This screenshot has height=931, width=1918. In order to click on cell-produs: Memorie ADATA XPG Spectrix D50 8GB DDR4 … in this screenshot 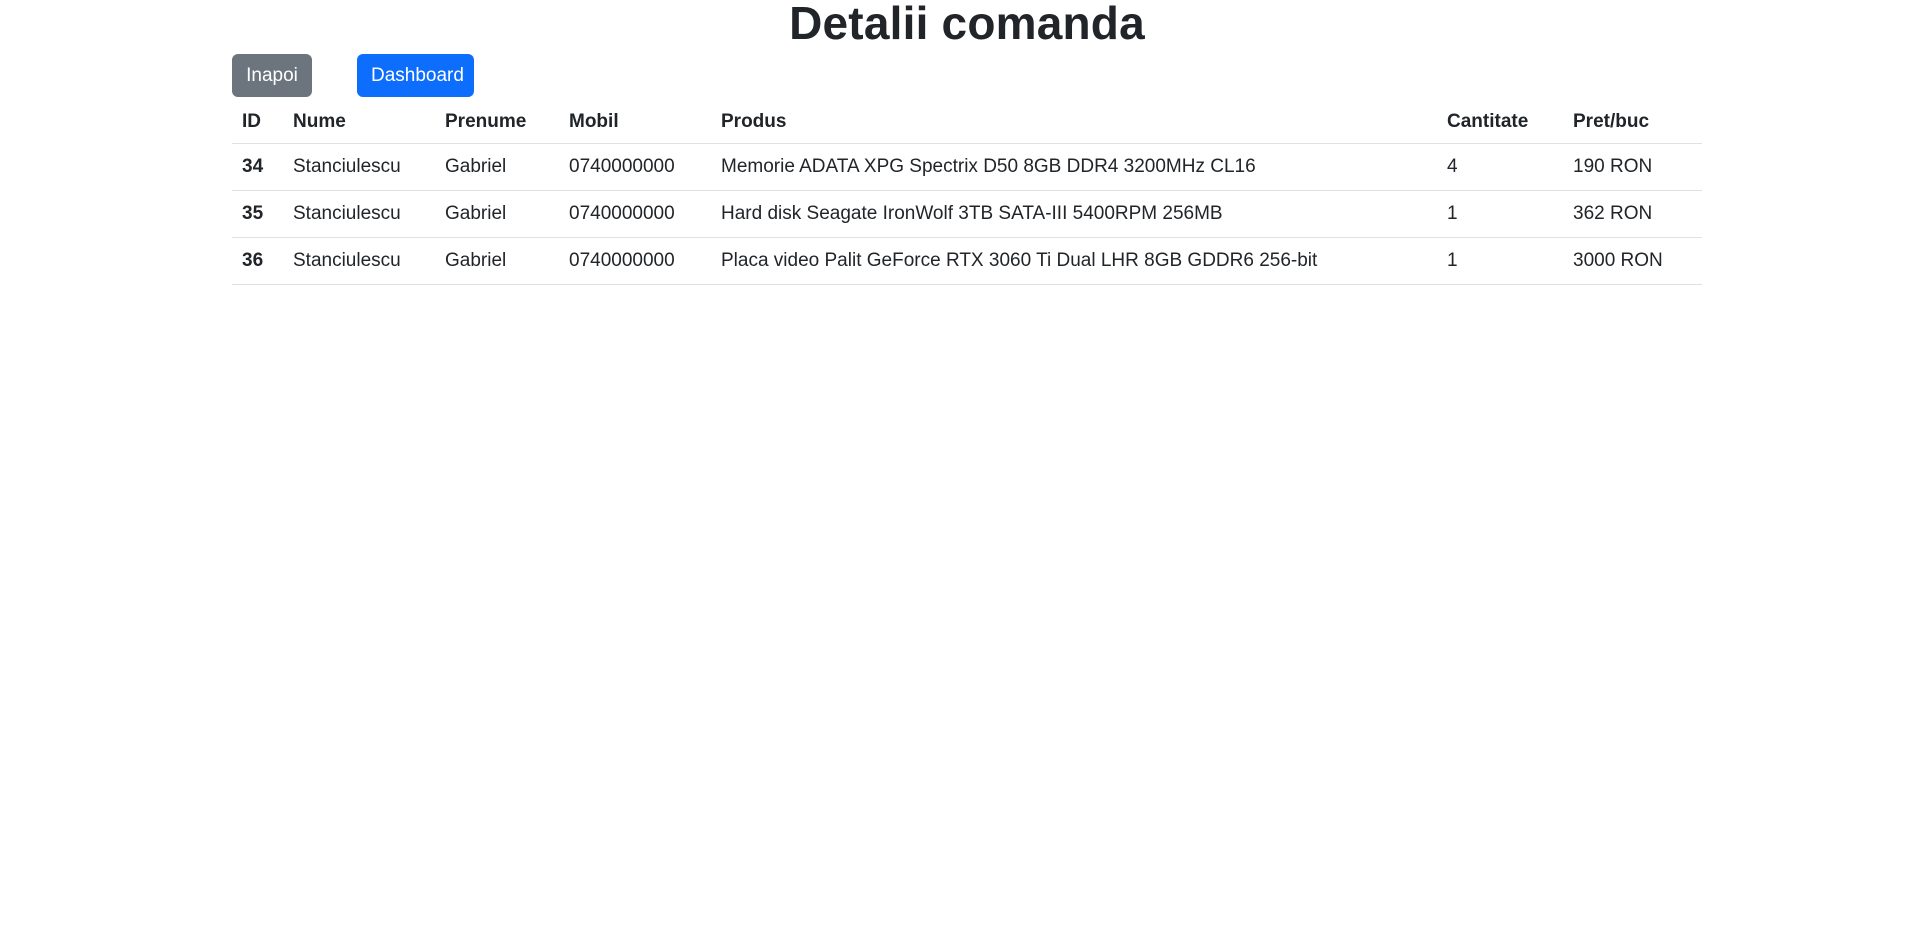, I will do `click(1074, 167)`.